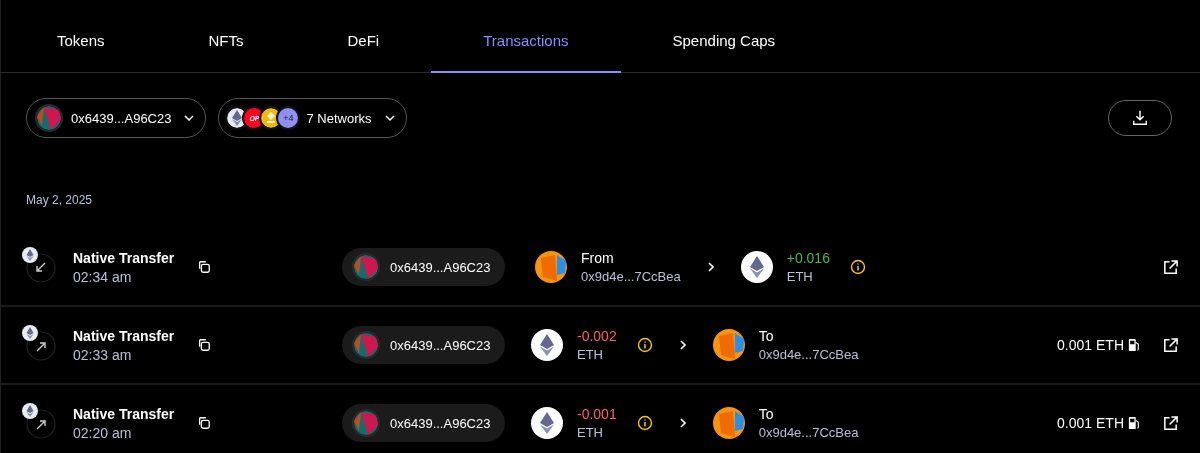 This screenshot has height=453, width=1200. I want to click on amount: +0.016, so click(808, 258).